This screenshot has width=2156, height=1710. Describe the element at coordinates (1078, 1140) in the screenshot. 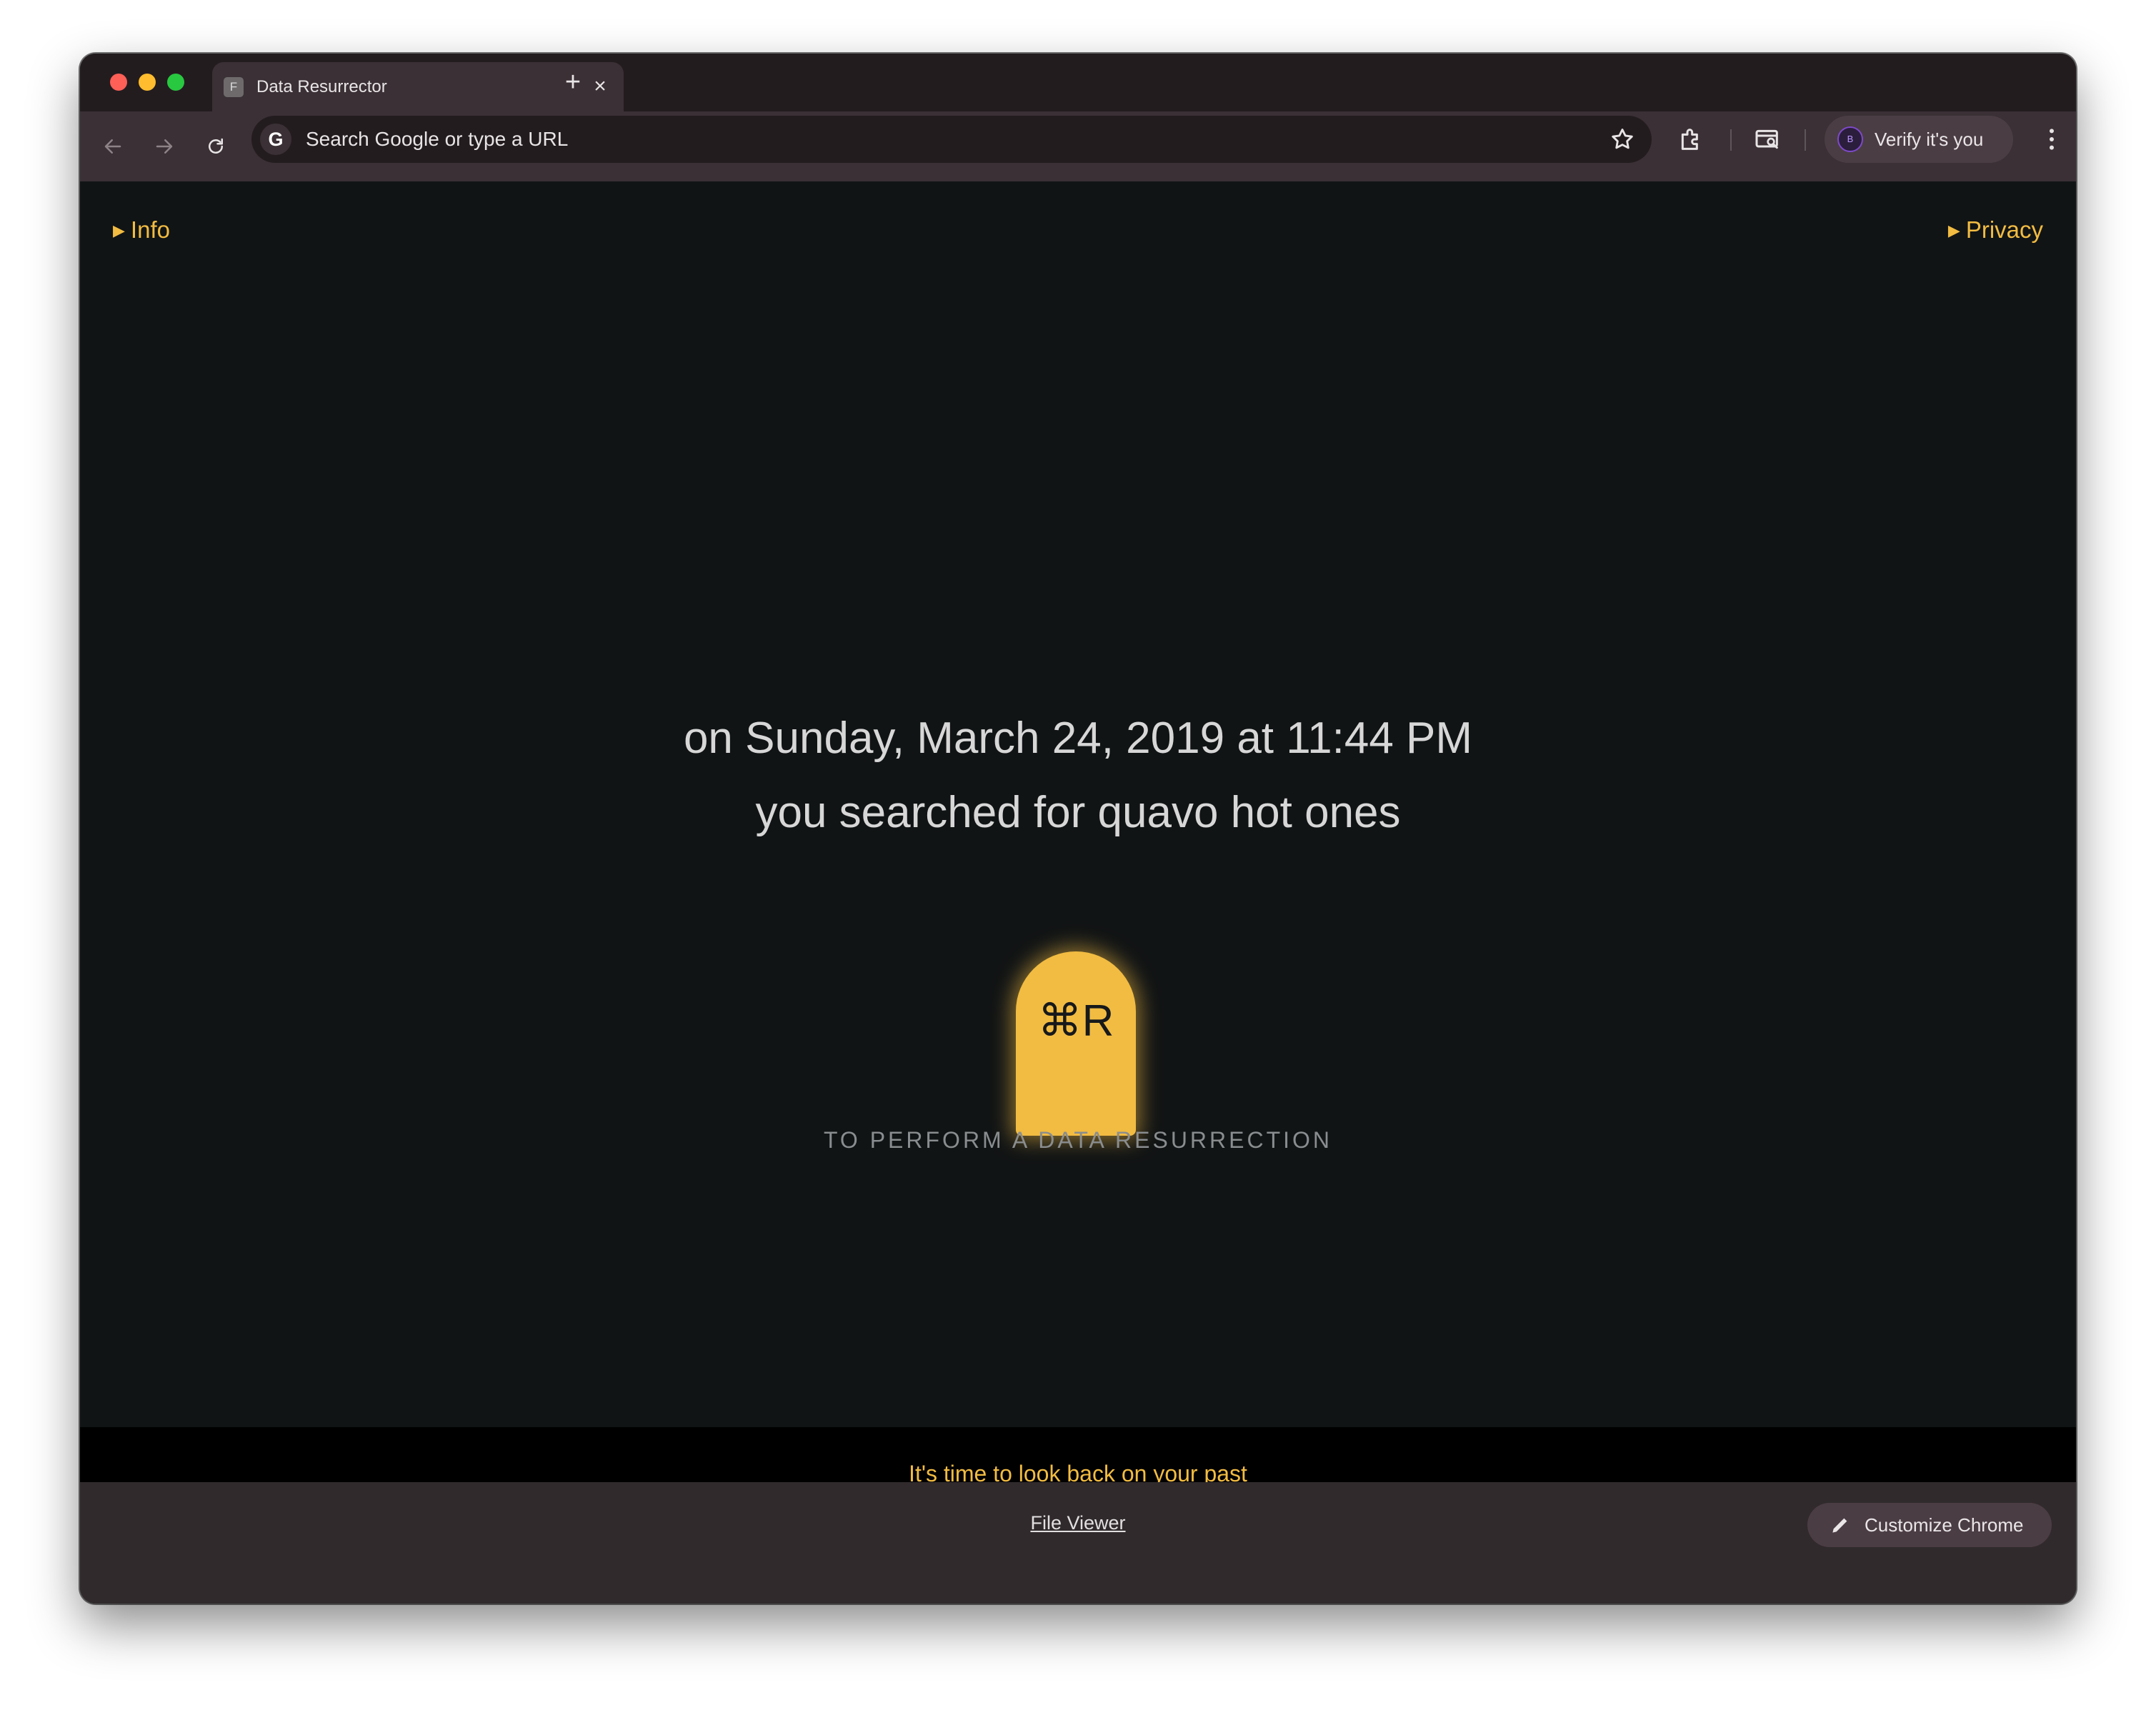

I see `resurrection-instruction: TO PERFORM A DATA RESURRECTION` at that location.